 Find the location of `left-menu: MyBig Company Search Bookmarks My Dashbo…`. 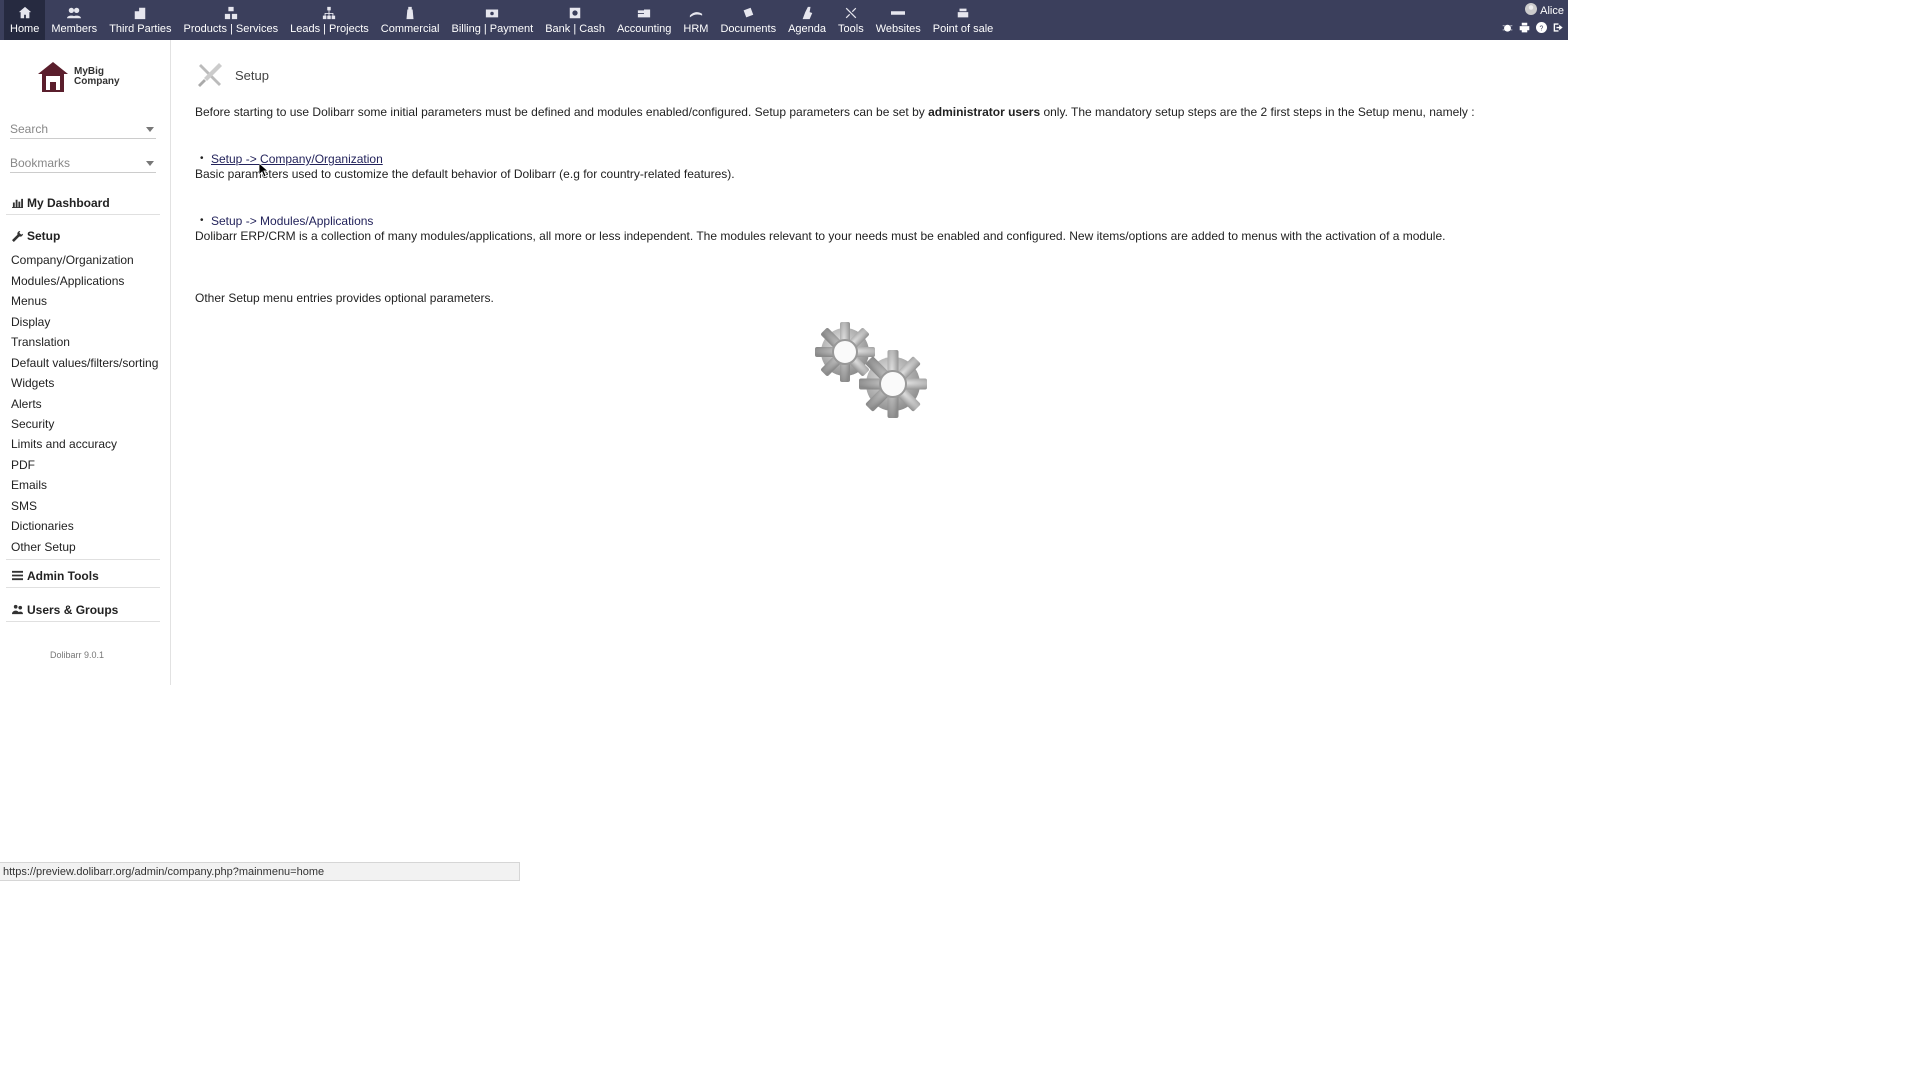

left-menu: MyBig Company Search Bookmarks My Dashbo… is located at coordinates (85, 362).